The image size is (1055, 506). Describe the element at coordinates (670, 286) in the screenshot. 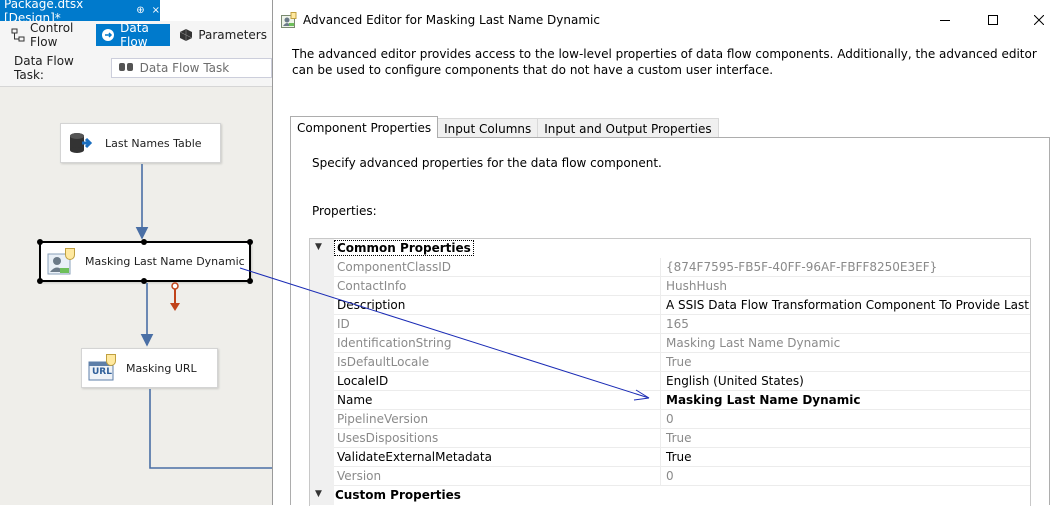

I see `property-row: ContactInfo HushHush` at that location.